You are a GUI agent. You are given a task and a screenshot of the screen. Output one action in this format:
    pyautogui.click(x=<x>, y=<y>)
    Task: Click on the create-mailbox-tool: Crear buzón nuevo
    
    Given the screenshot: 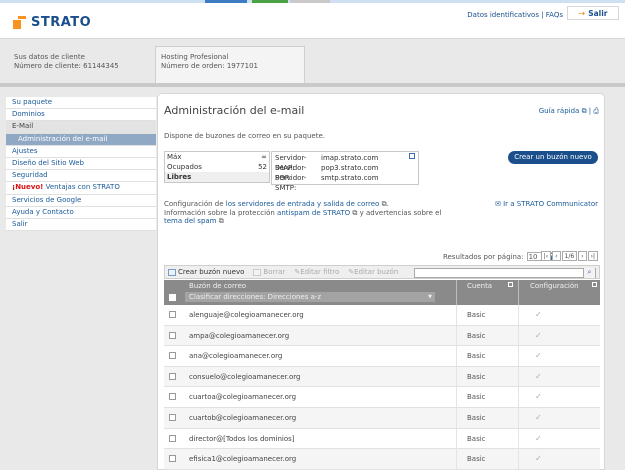 What is the action you would take?
    pyautogui.click(x=206, y=272)
    